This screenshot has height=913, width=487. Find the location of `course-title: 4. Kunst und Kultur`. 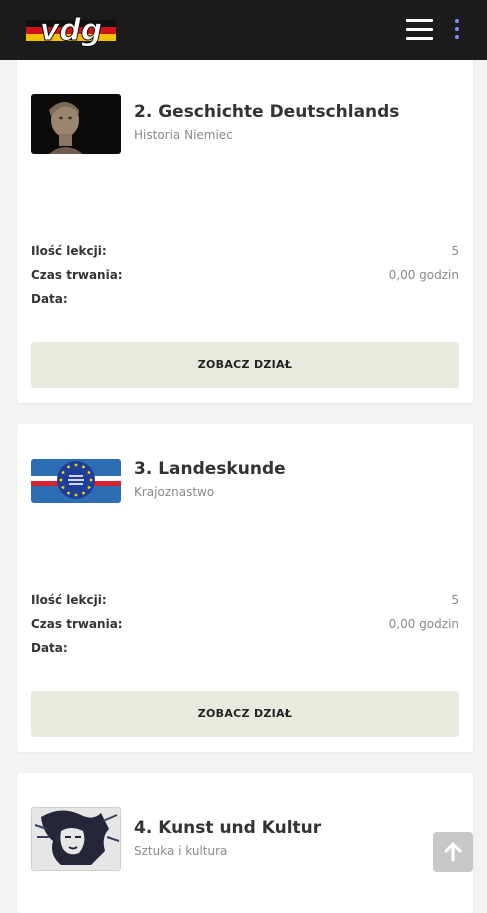

course-title: 4. Kunst und Kultur is located at coordinates (227, 828).